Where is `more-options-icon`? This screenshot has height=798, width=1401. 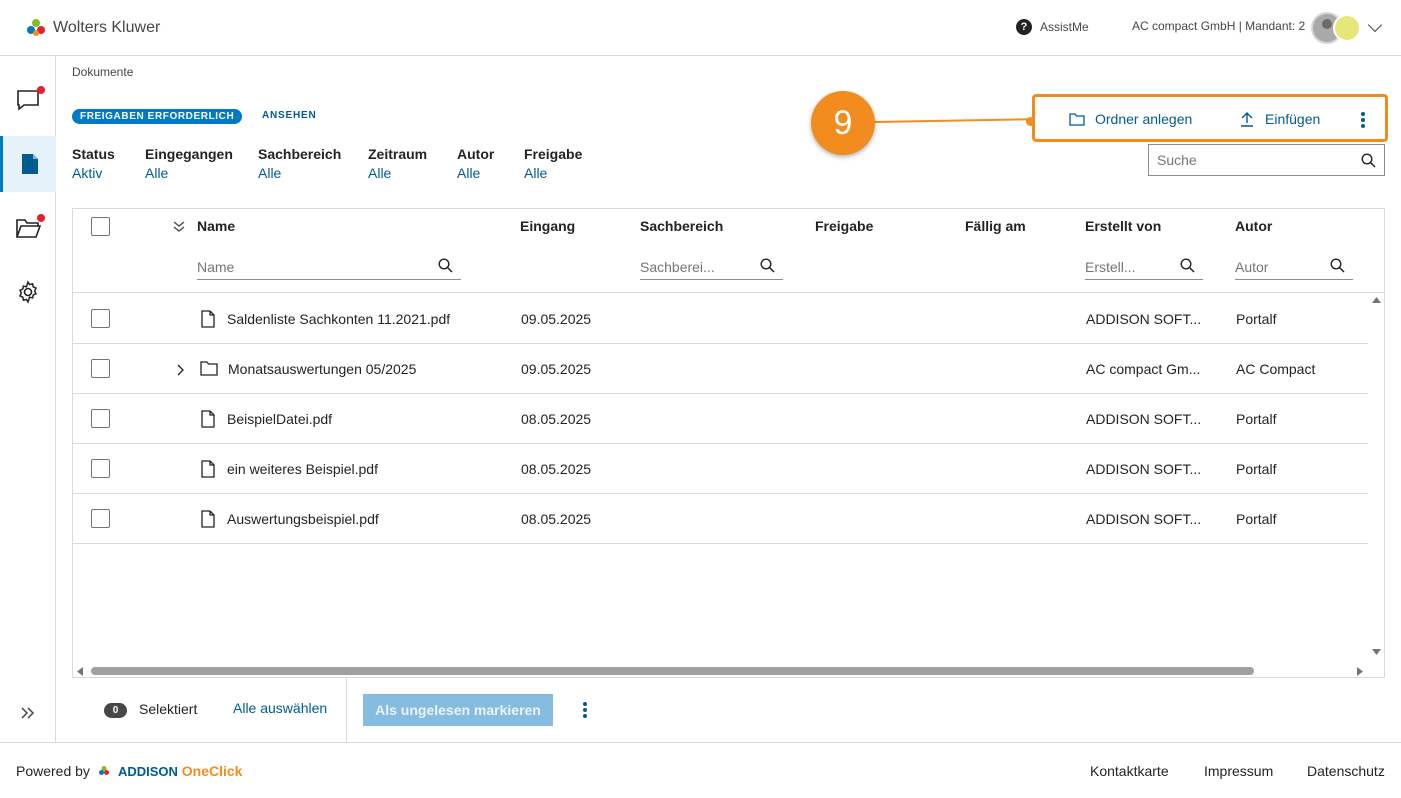 more-options-icon is located at coordinates (585, 711).